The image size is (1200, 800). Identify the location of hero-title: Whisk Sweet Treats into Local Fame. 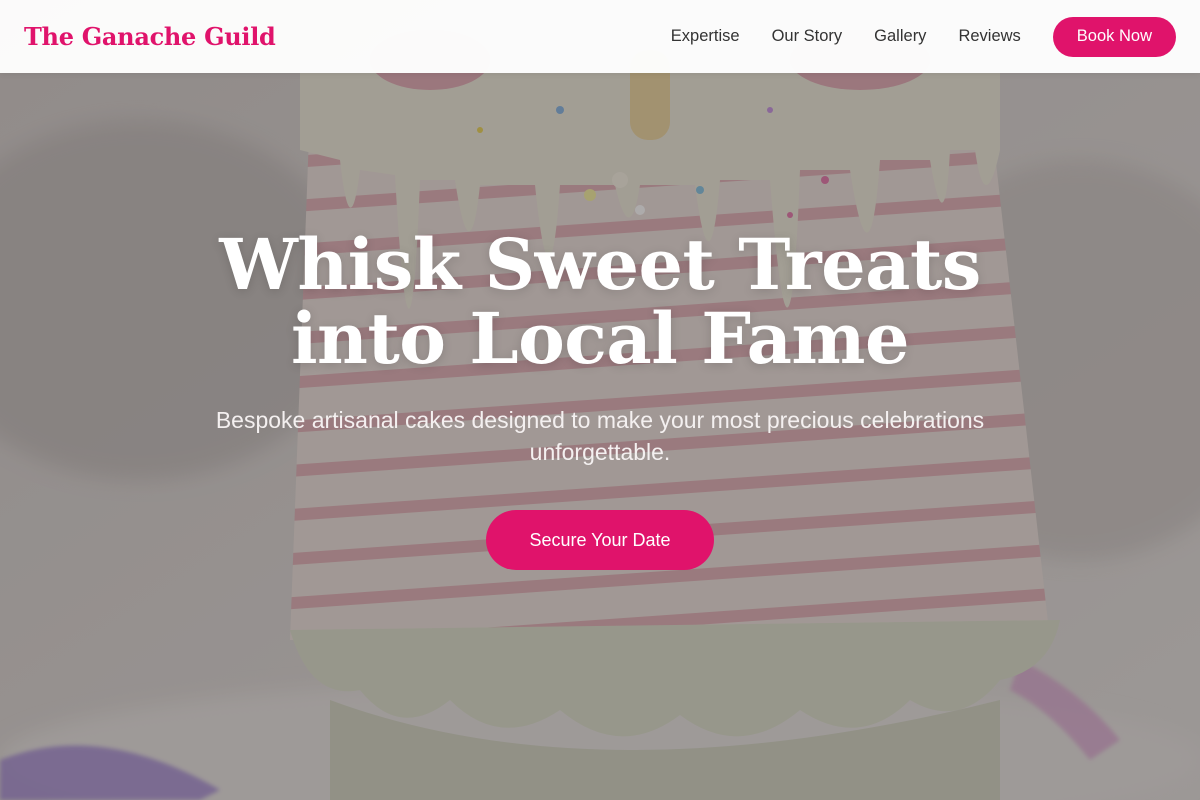
(600, 301).